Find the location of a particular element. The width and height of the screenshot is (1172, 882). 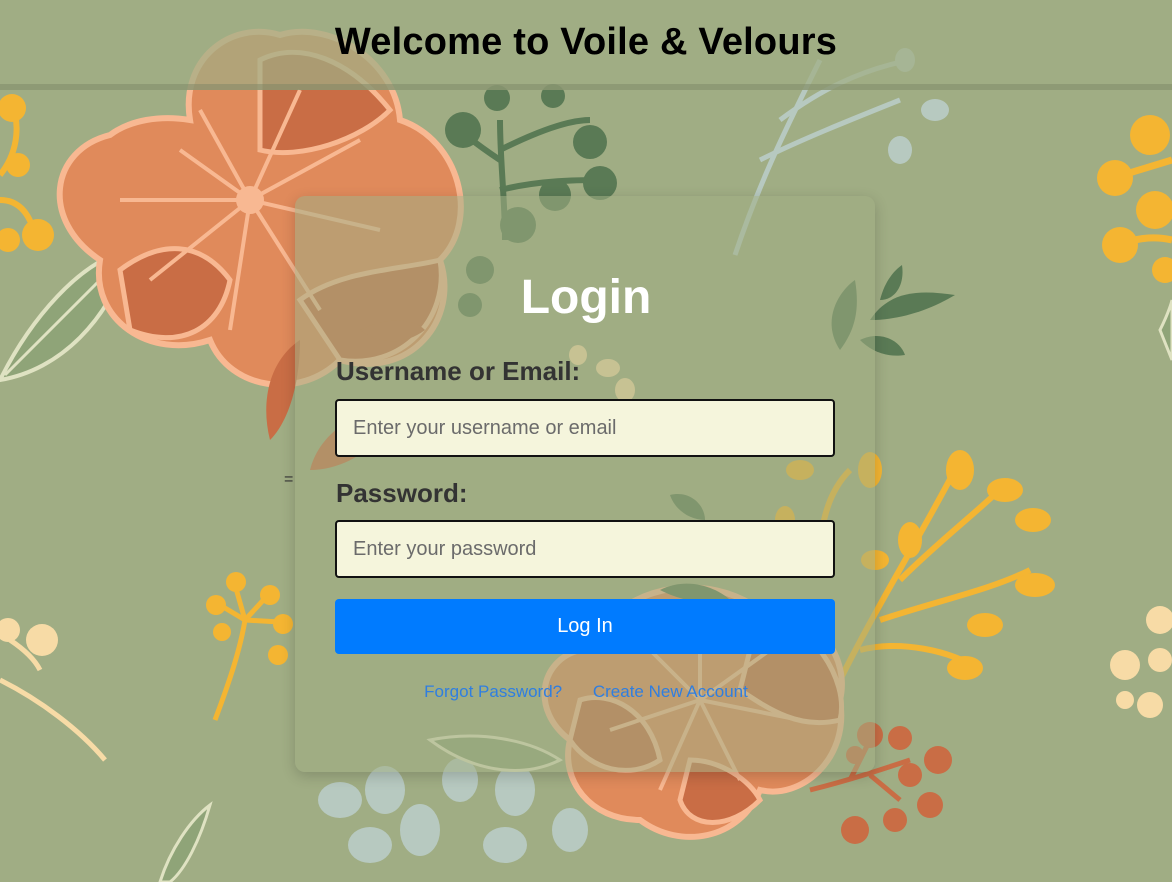

password-label: Password: is located at coordinates (402, 493).